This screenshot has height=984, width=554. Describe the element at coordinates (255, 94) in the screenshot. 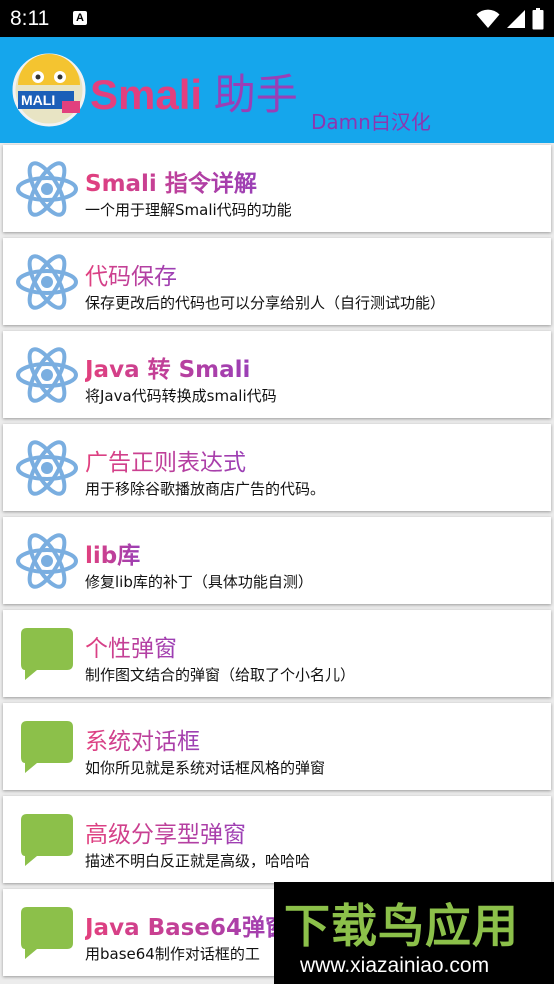

I see `app-title-part2: 助手` at that location.